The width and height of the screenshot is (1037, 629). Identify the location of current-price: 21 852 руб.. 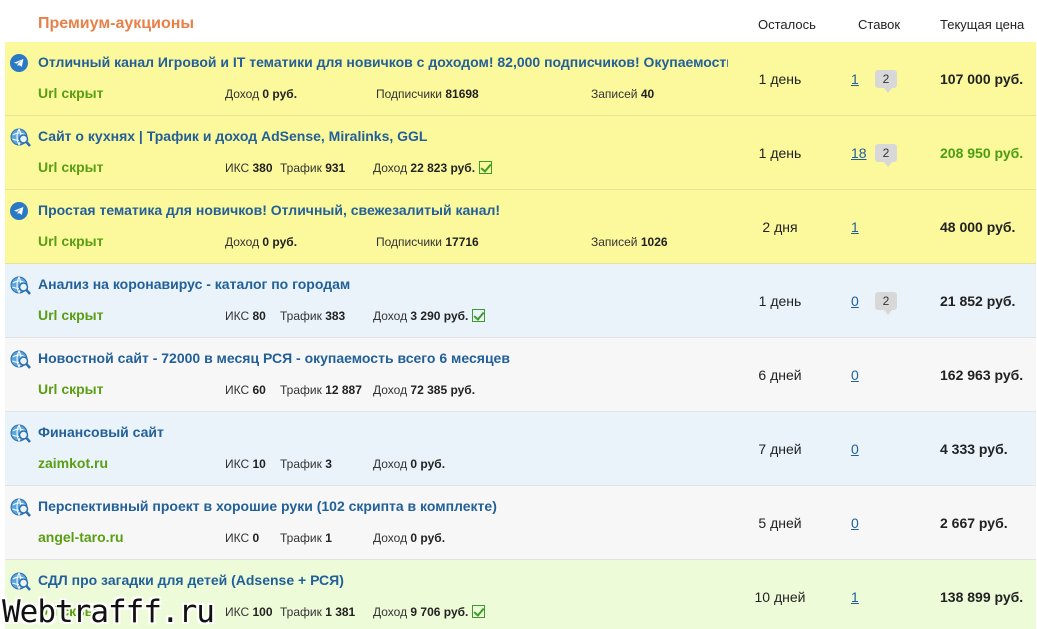
(978, 301).